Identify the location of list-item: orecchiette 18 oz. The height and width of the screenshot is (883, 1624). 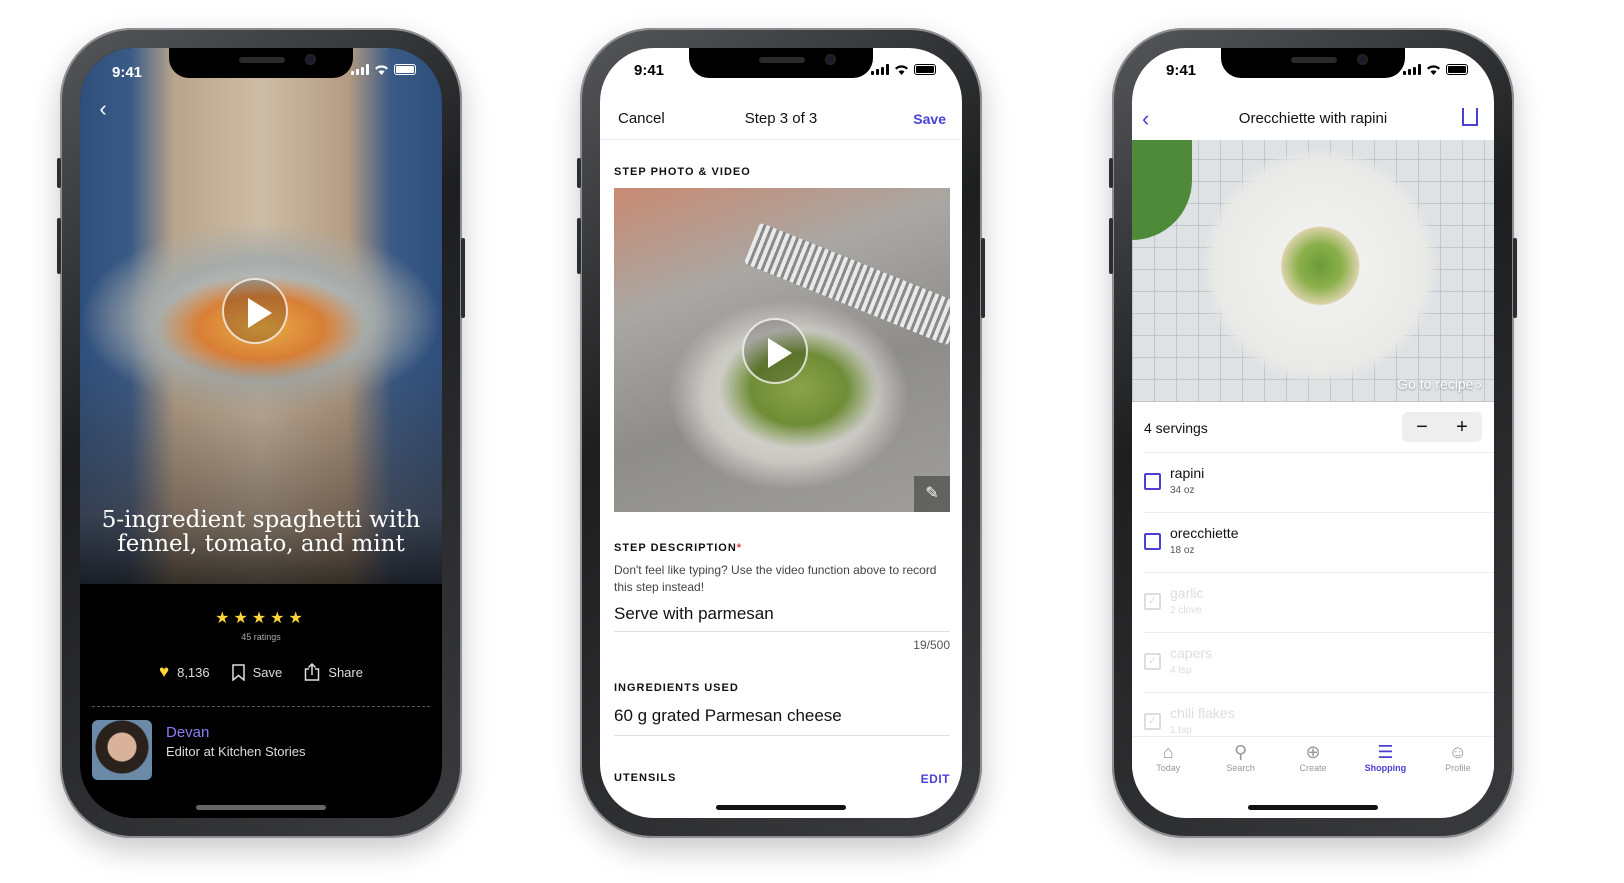
(1319, 542).